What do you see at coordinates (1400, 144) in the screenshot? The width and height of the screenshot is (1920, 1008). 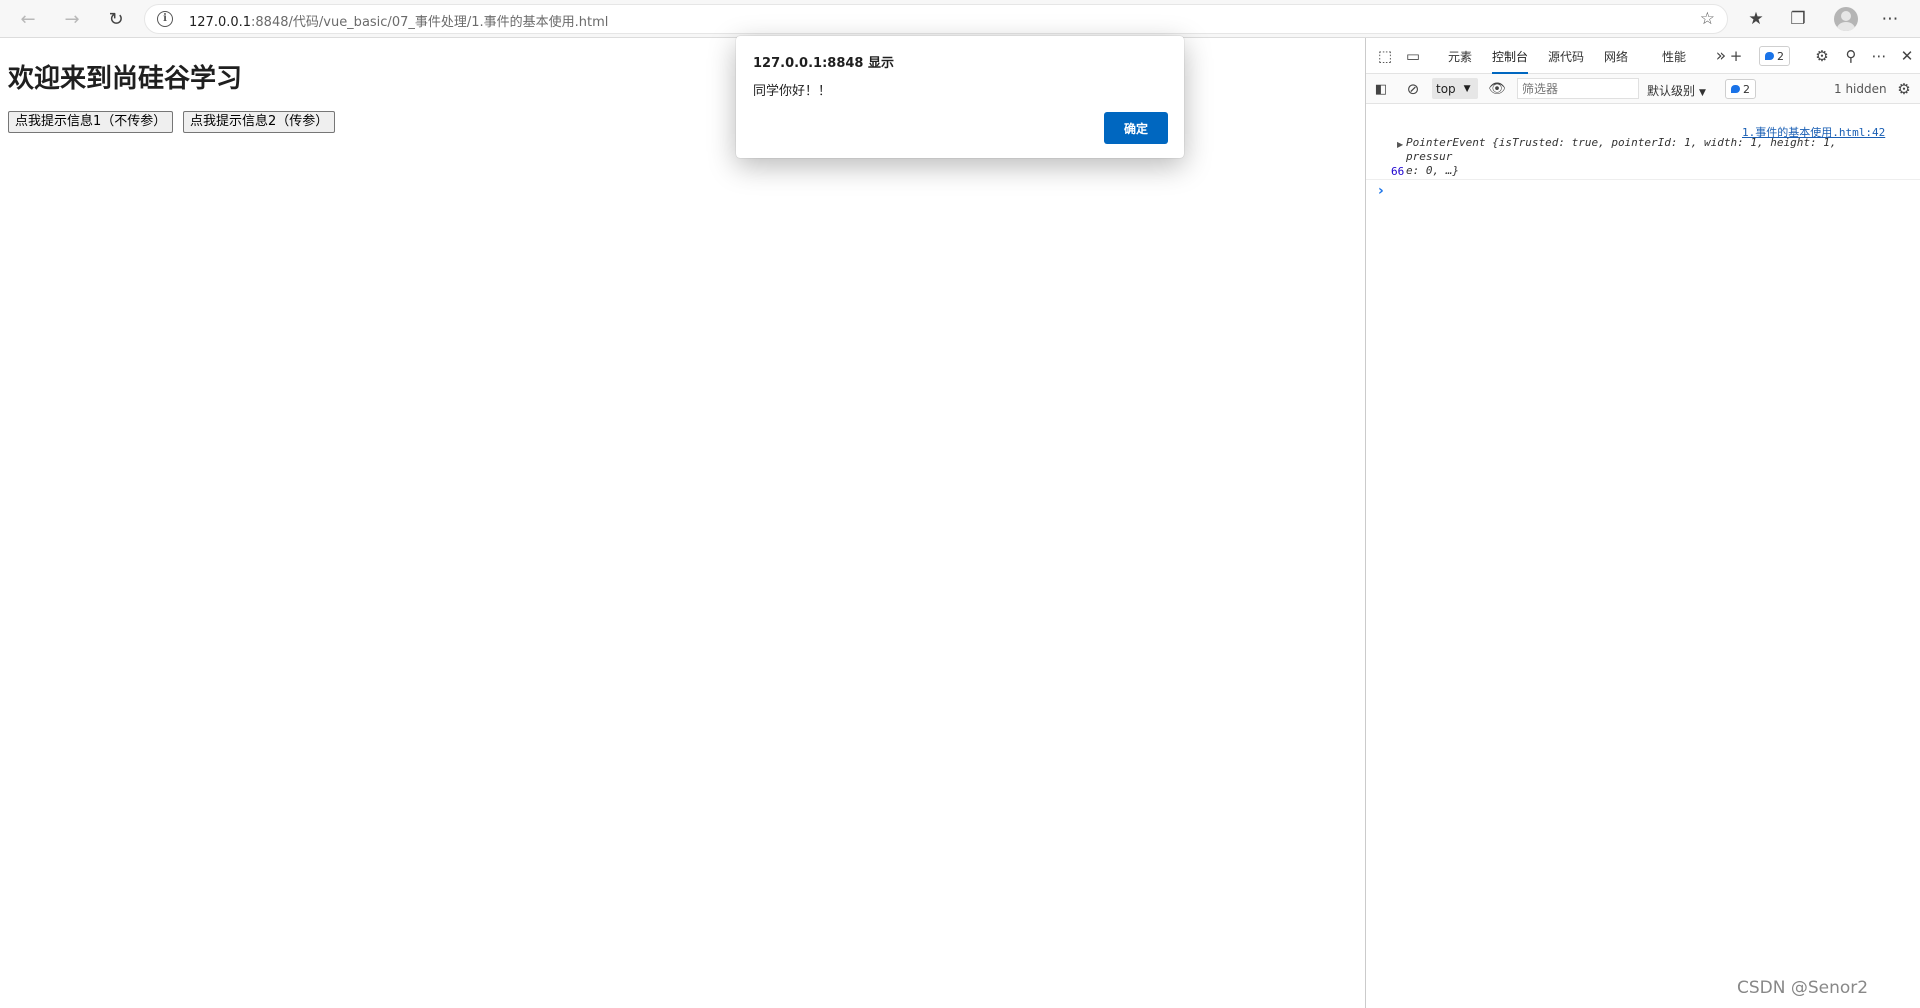 I see `expand-triangle-icon: ▶` at bounding box center [1400, 144].